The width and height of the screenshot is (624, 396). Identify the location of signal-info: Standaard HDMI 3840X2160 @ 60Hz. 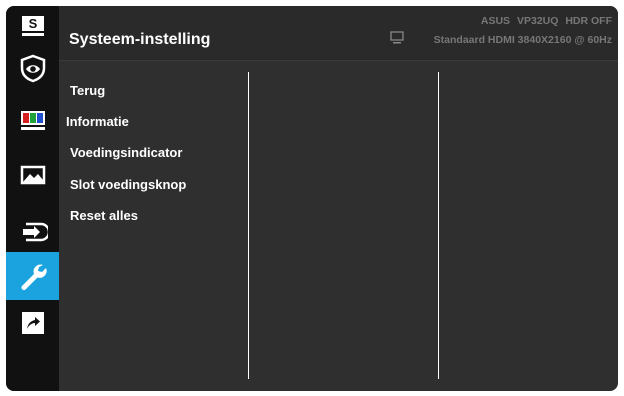
(522, 40).